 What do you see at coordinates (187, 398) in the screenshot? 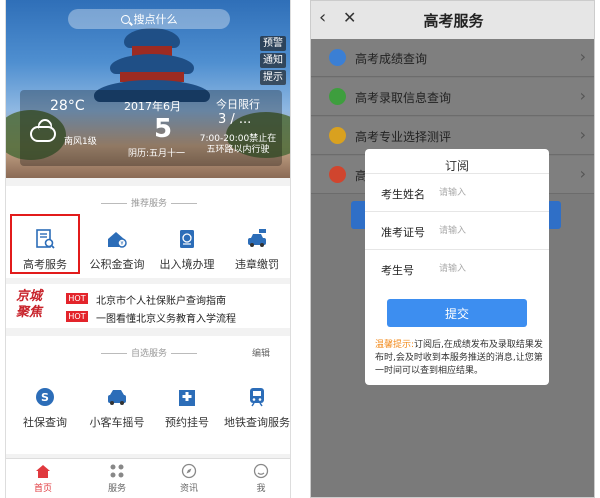
I see `hospital-icon` at bounding box center [187, 398].